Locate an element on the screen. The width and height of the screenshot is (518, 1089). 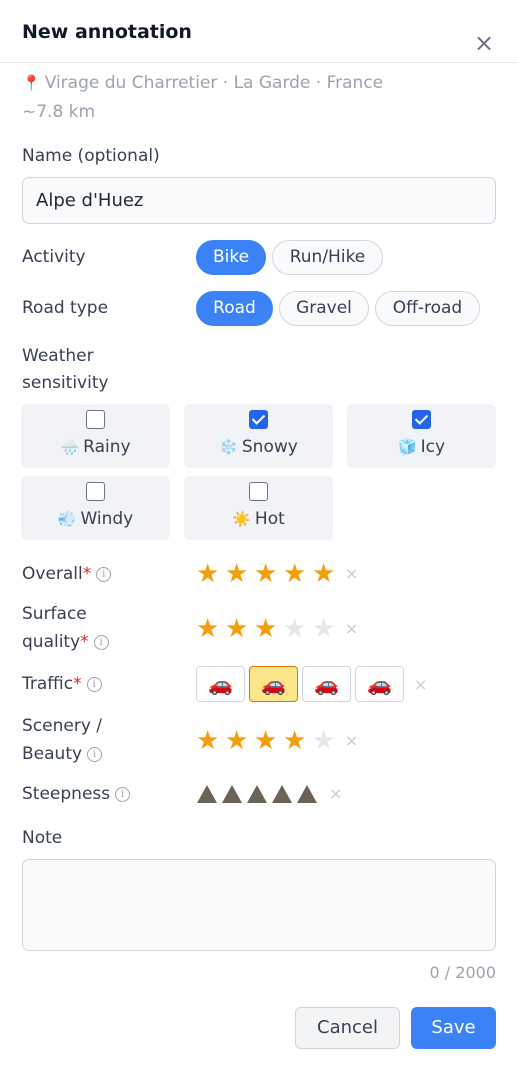
note-label: Note is located at coordinates (42, 838).